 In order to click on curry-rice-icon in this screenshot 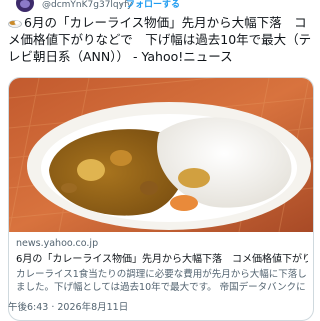, I will do `click(15, 24)`.